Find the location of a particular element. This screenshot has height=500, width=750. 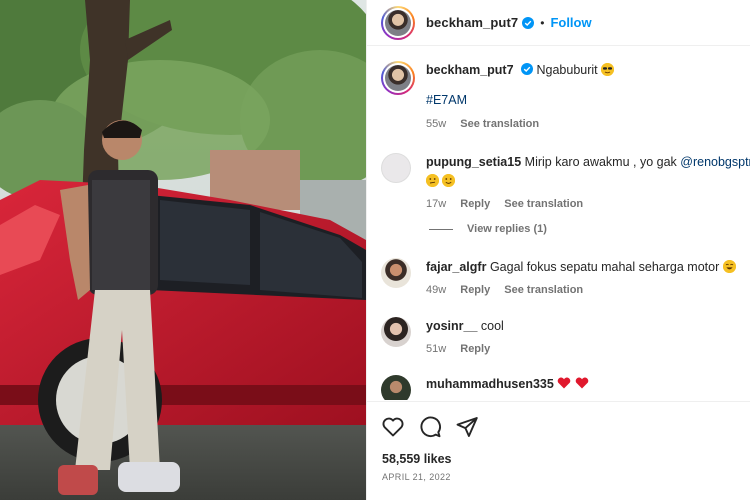

follow-button: Follow is located at coordinates (570, 22).